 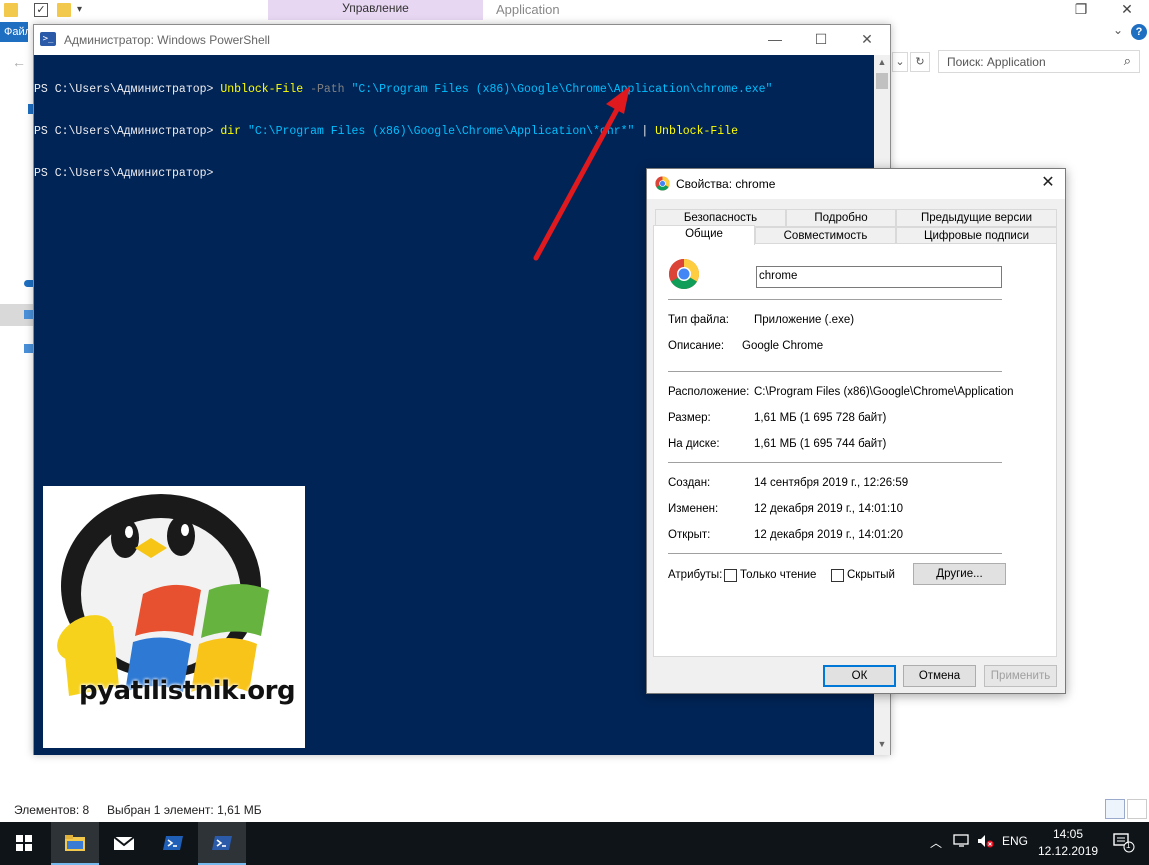 I want to click on status-selection: Выбран 1 элемент: 1,61 МБ, so click(x=184, y=810).